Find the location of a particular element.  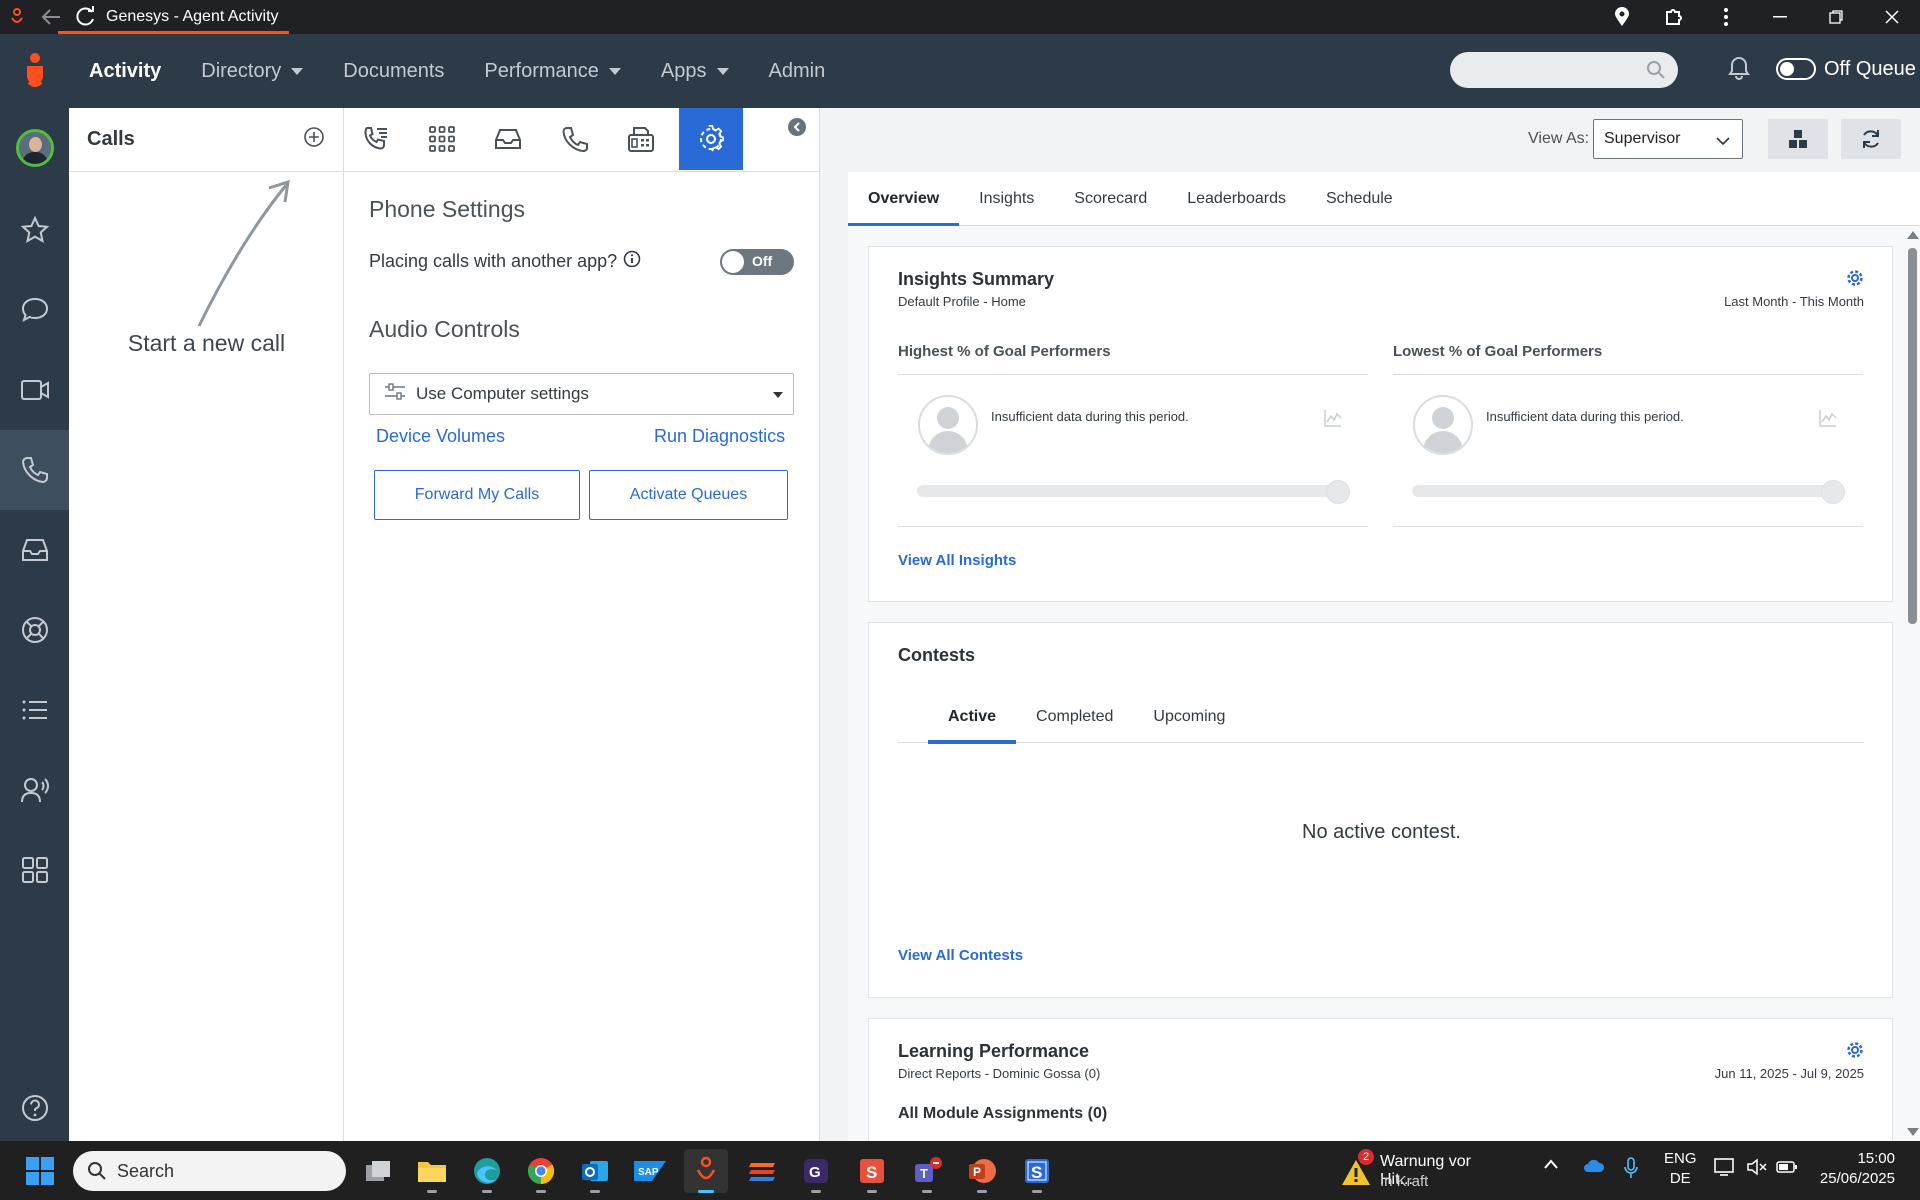

global-search-input is located at coordinates (1564, 70).